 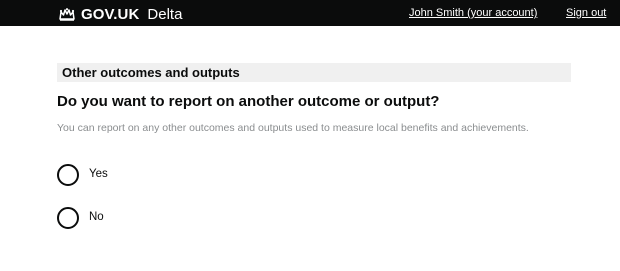 I want to click on account-link: John Smith (your account), so click(x=473, y=13).